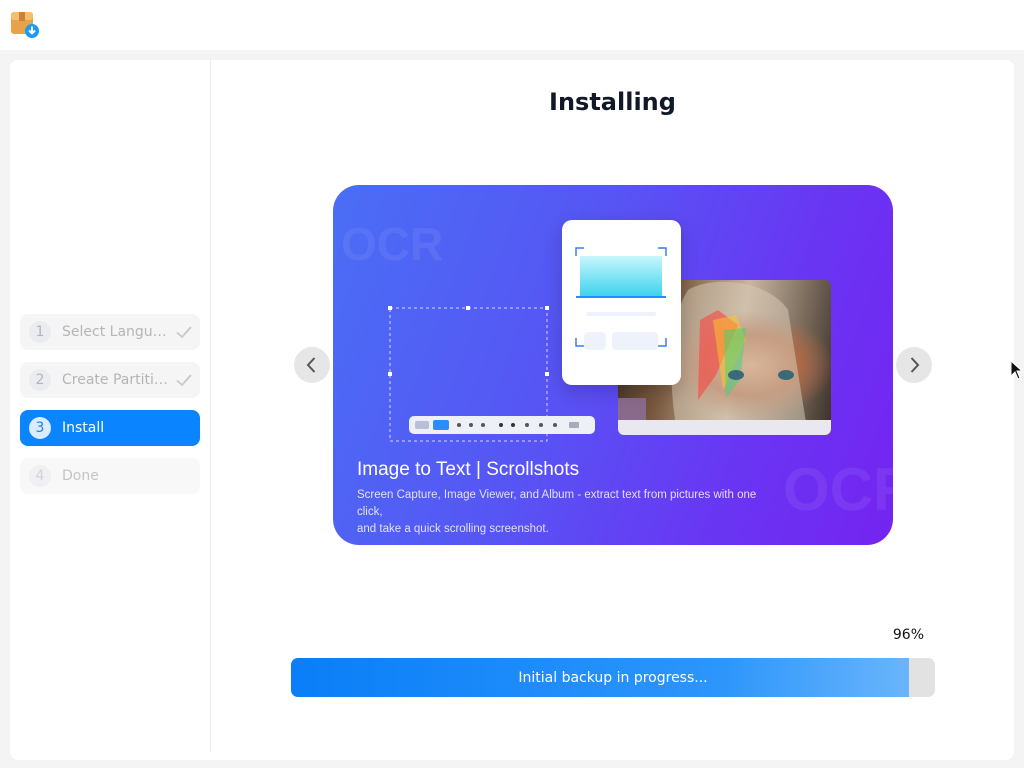 Image resolution: width=1024 pixels, height=768 pixels. I want to click on step-number: 1, so click(40, 332).